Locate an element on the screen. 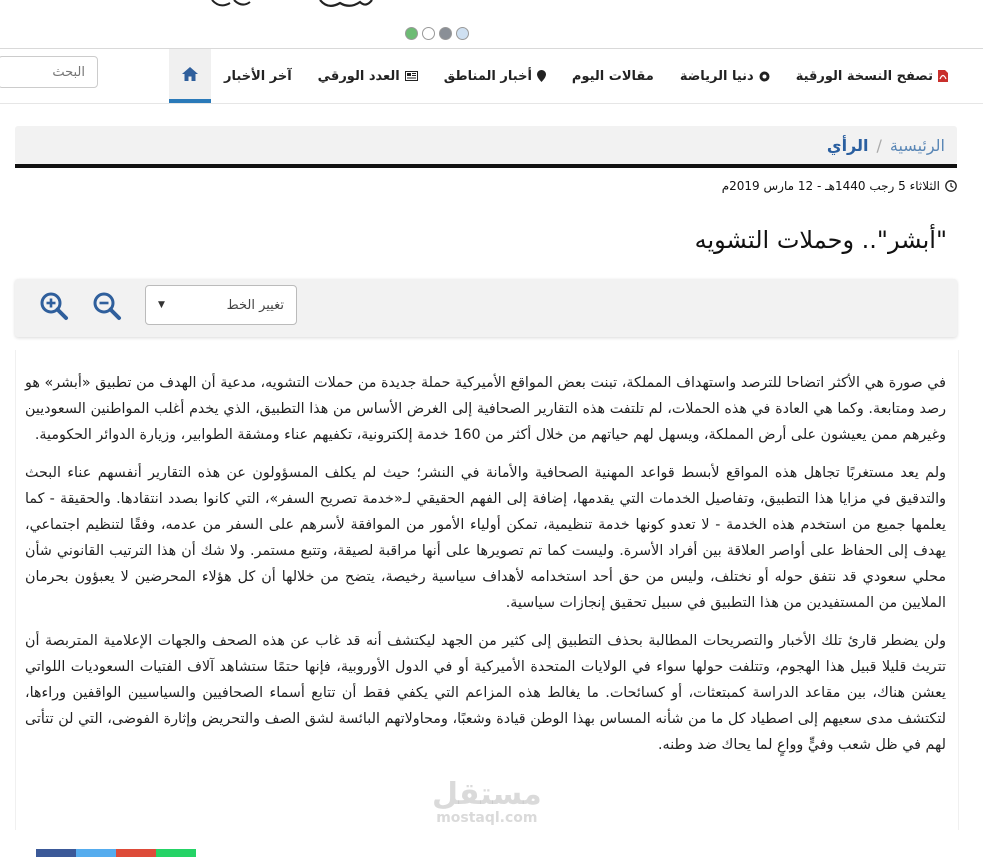  carousel-dots is located at coordinates (437, 33).